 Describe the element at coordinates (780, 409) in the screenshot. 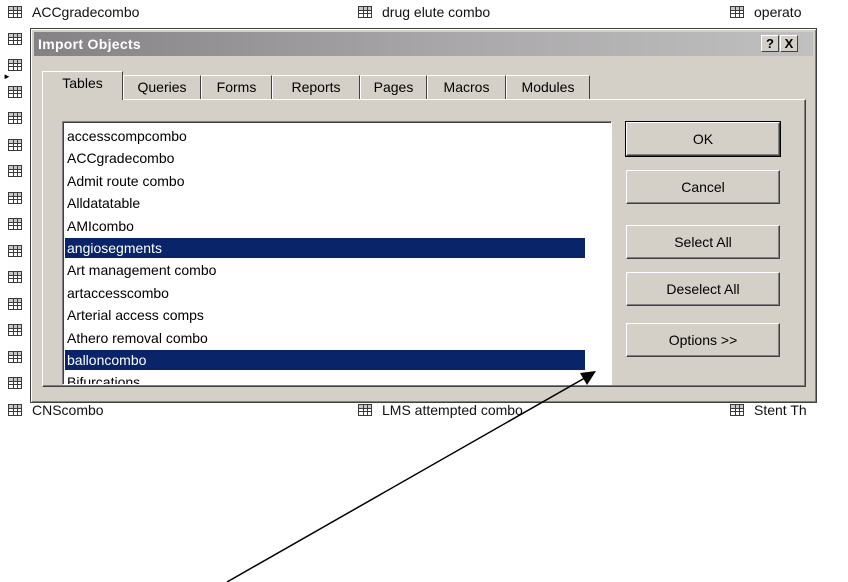

I see `bg-item-label: Stent Th` at that location.